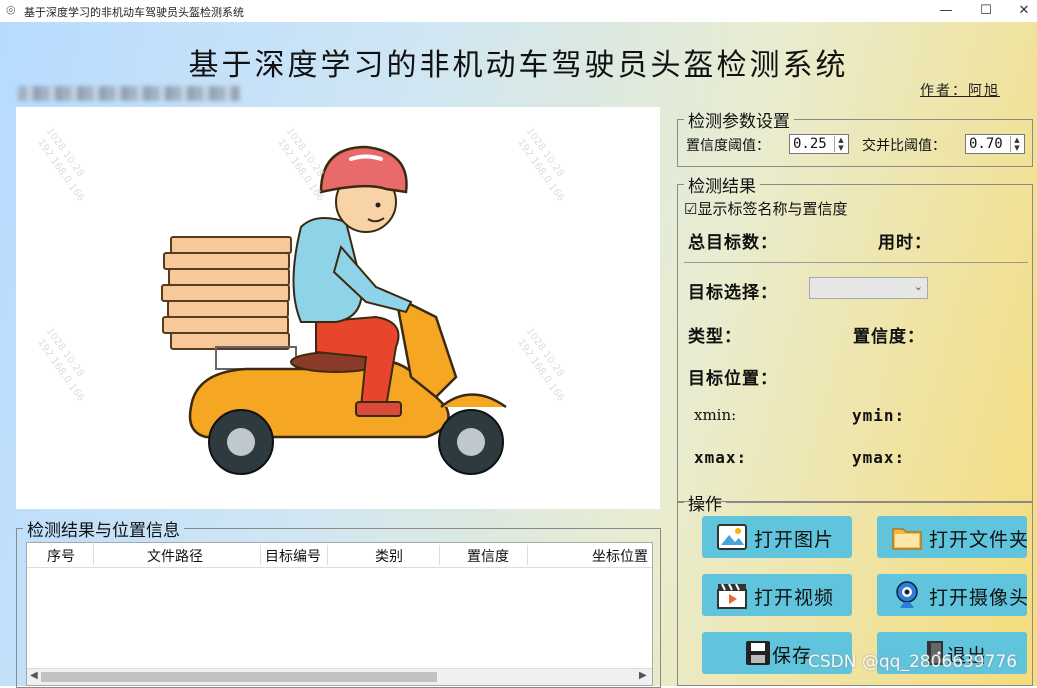 This screenshot has height=688, width=1037. I want to click on xmax-label: xmax:, so click(721, 457).